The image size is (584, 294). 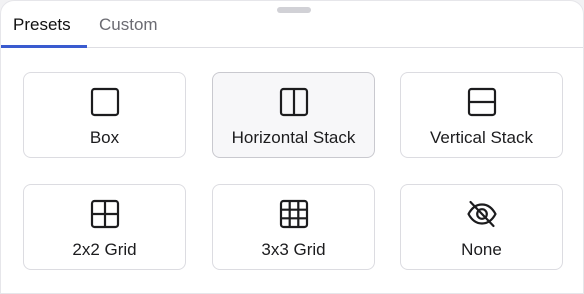 I want to click on grid-3x3-icon, so click(x=294, y=214).